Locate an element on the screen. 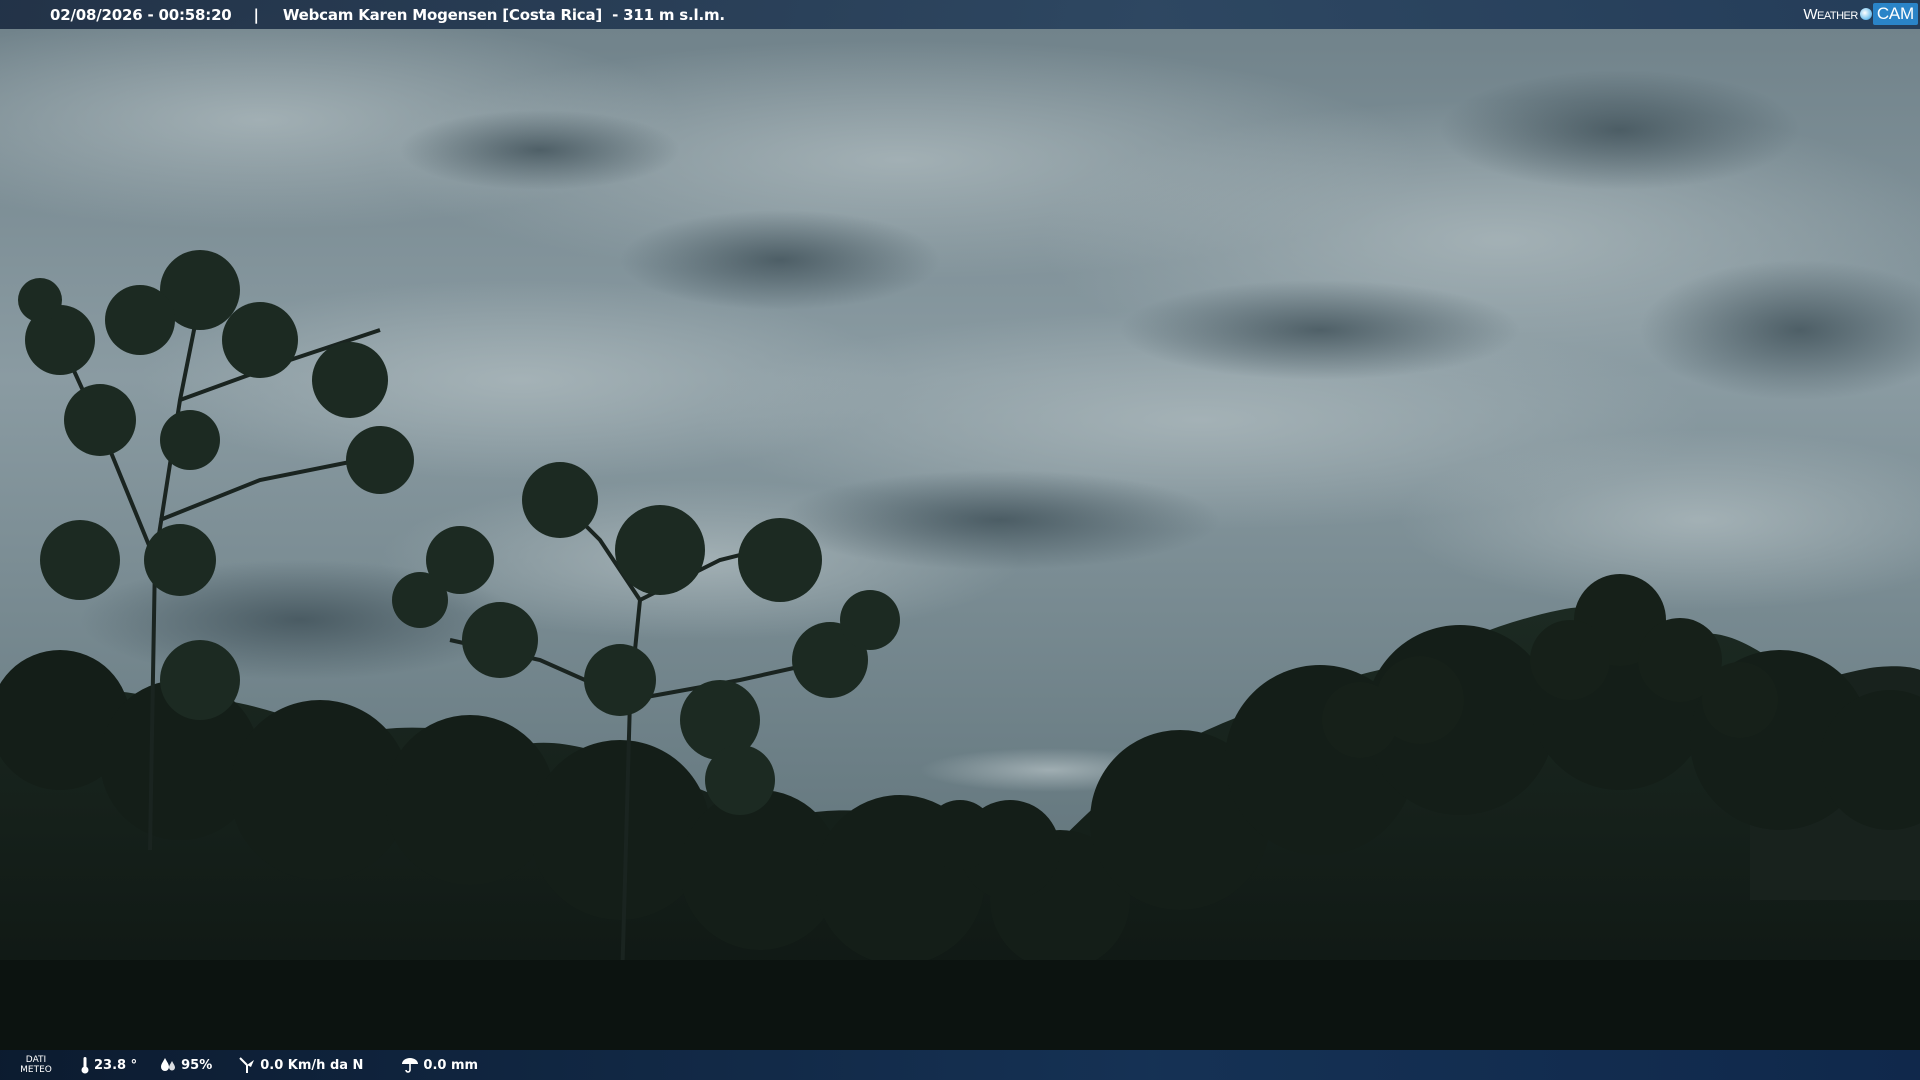 The image size is (1920, 1080). humidity-readout: 95% is located at coordinates (185, 1065).